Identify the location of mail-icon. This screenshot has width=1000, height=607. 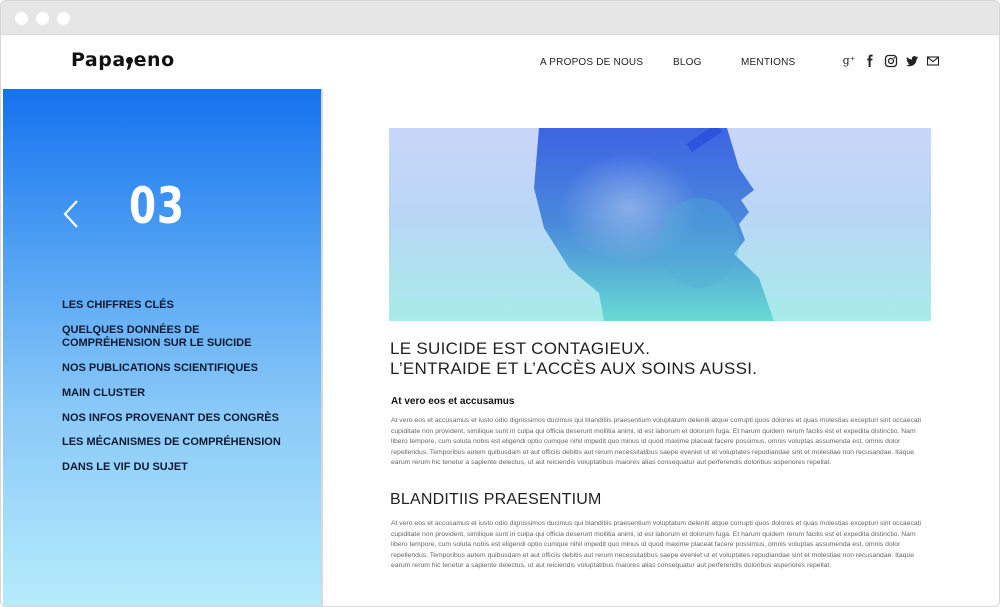
(933, 61).